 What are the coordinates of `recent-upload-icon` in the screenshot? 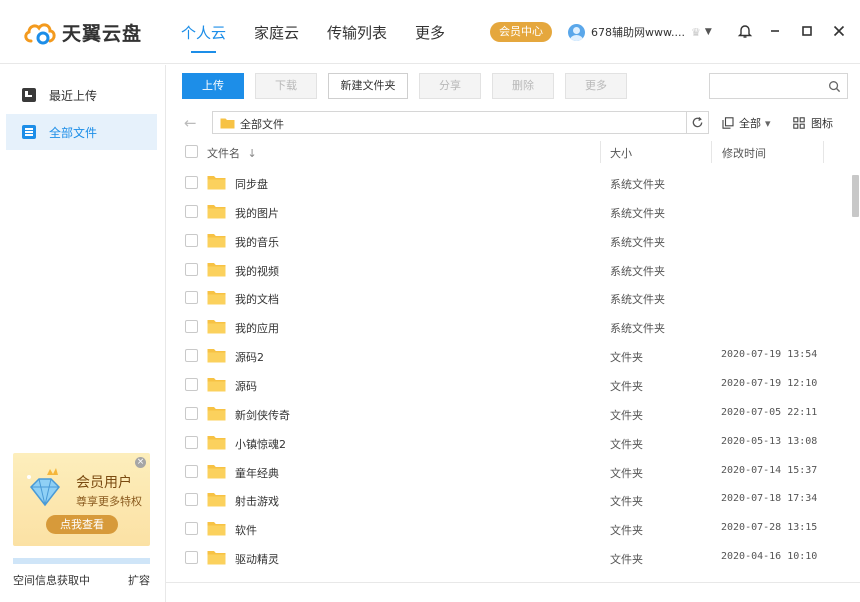 It's located at (29, 95).